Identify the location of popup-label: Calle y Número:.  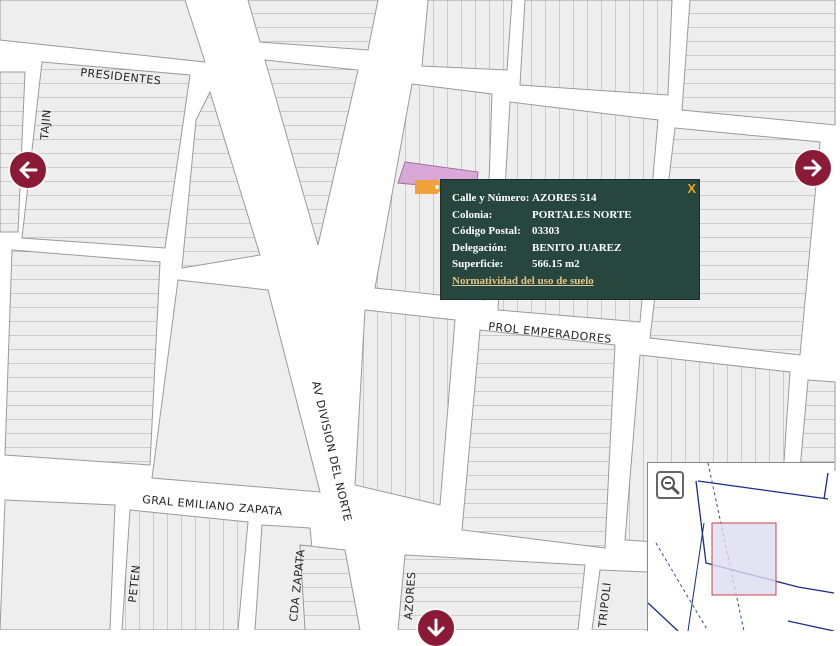
(491, 198).